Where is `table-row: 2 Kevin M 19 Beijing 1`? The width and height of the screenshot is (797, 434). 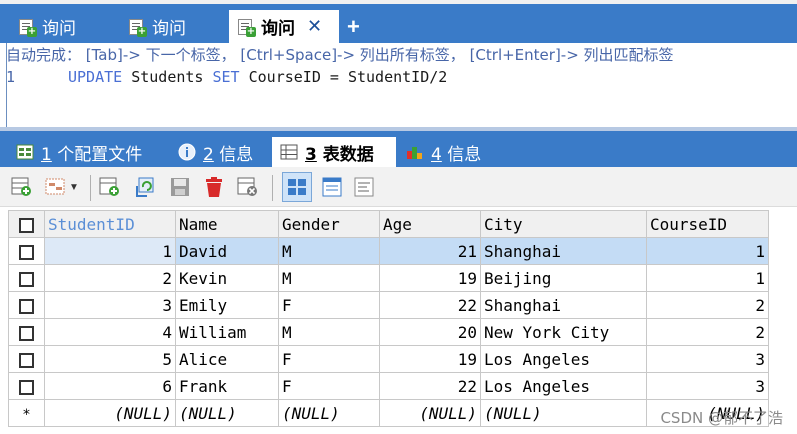
table-row: 2 Kevin M 19 Beijing 1 is located at coordinates (388, 278).